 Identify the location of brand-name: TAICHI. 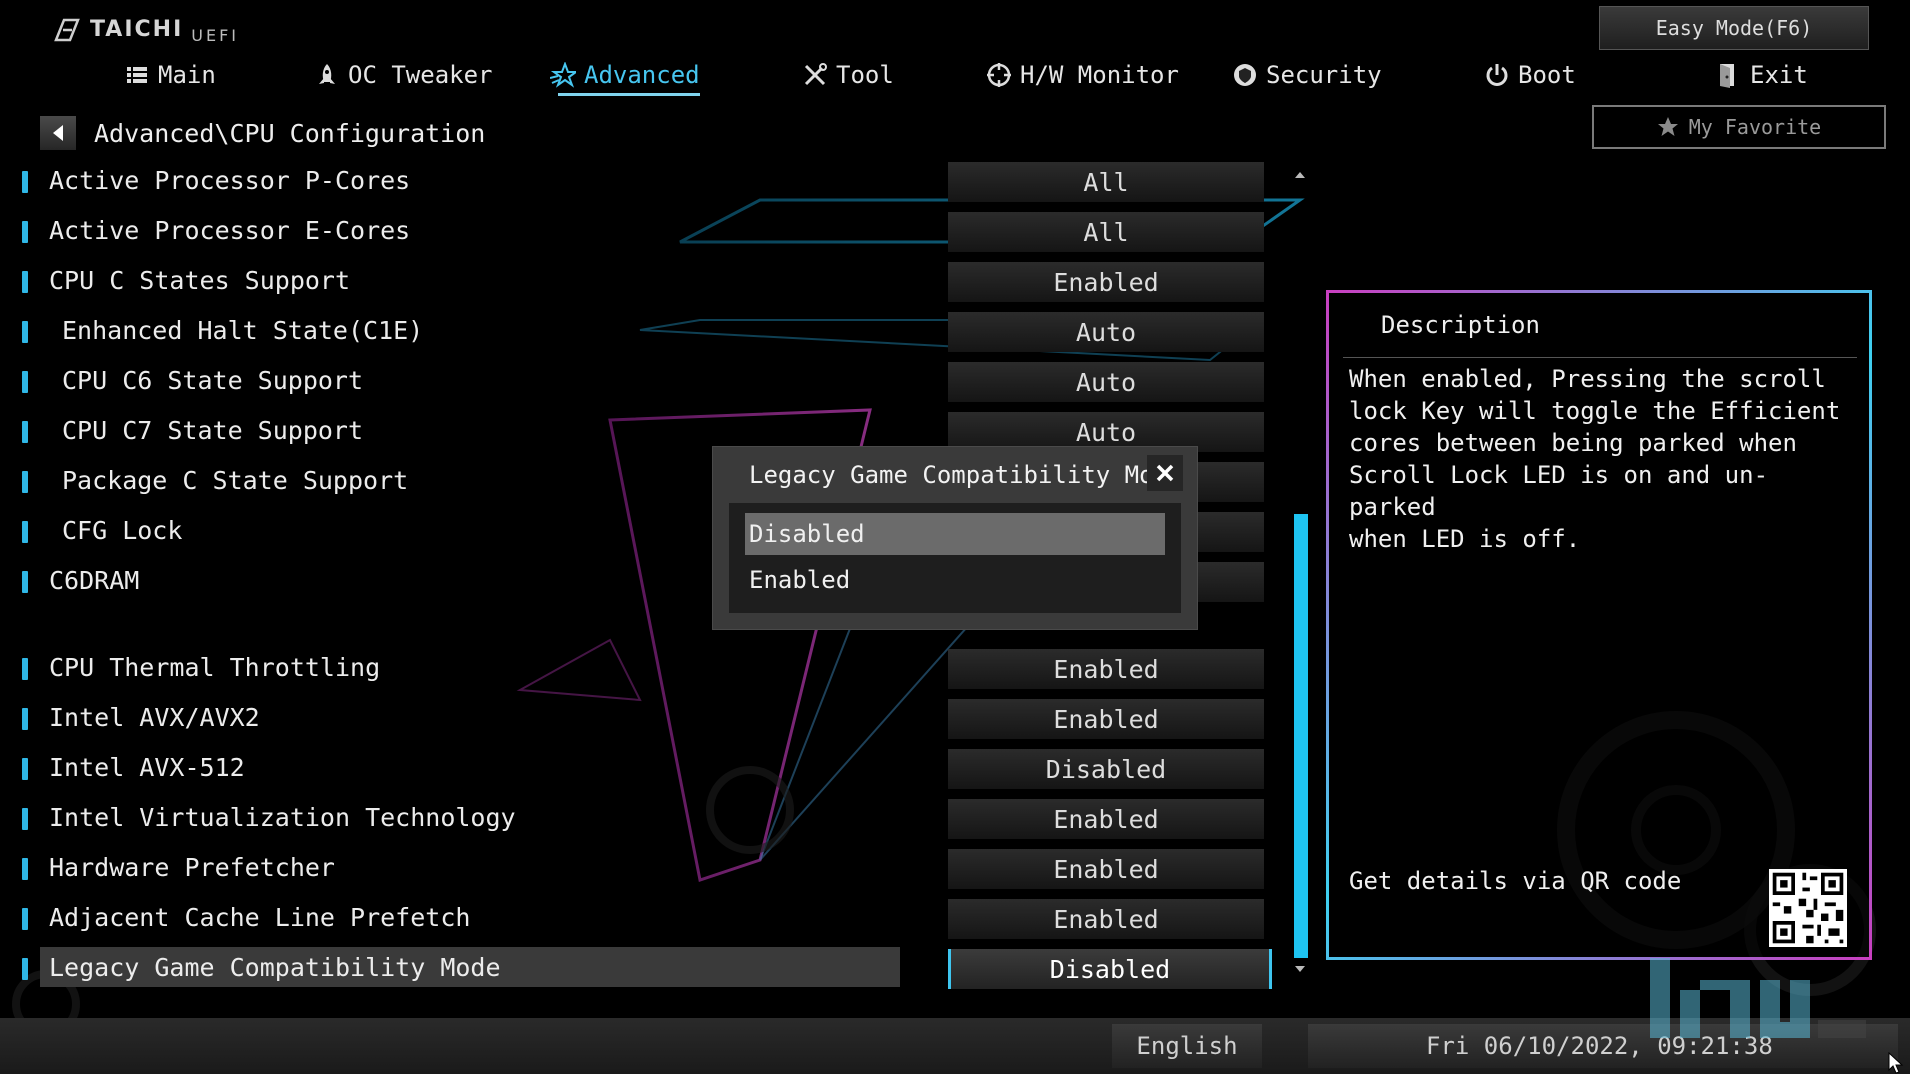
(137, 29).